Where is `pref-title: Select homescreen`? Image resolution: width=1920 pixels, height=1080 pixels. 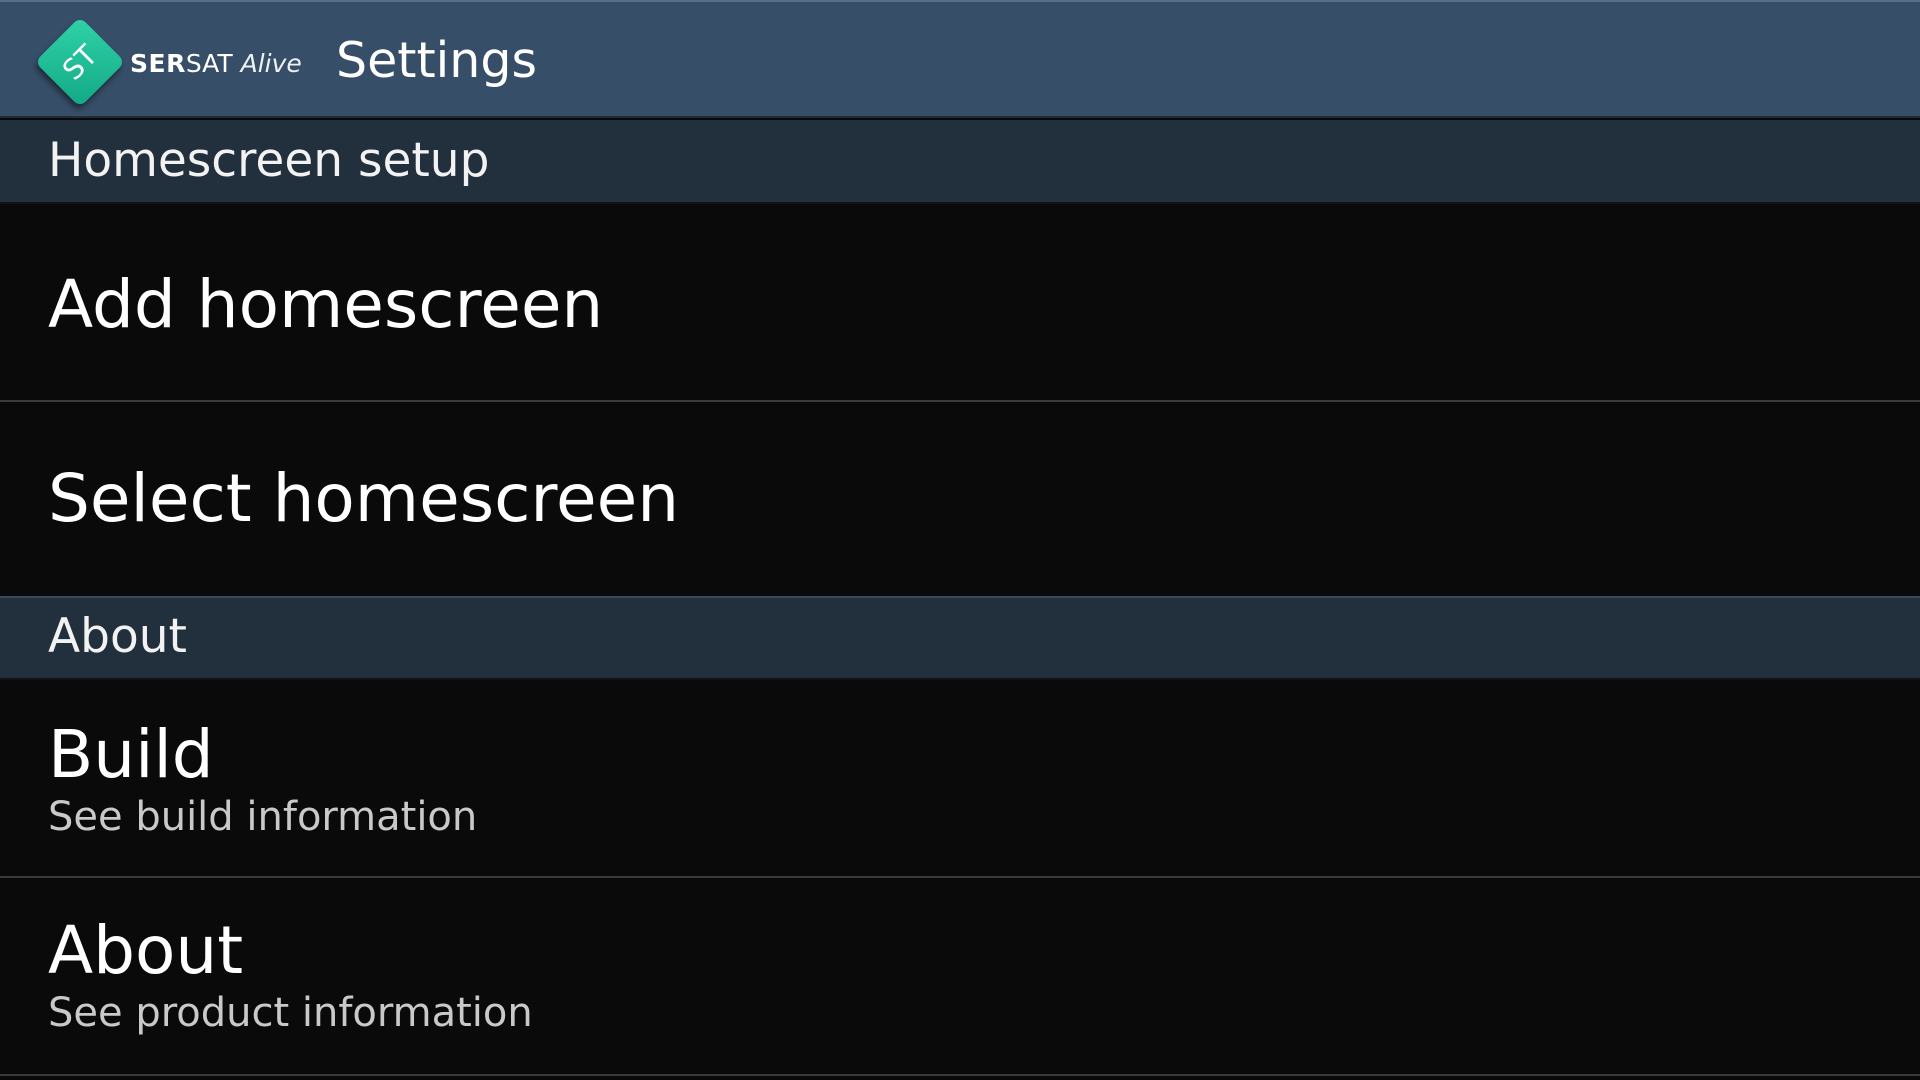
pref-title: Select homescreen is located at coordinates (364, 498).